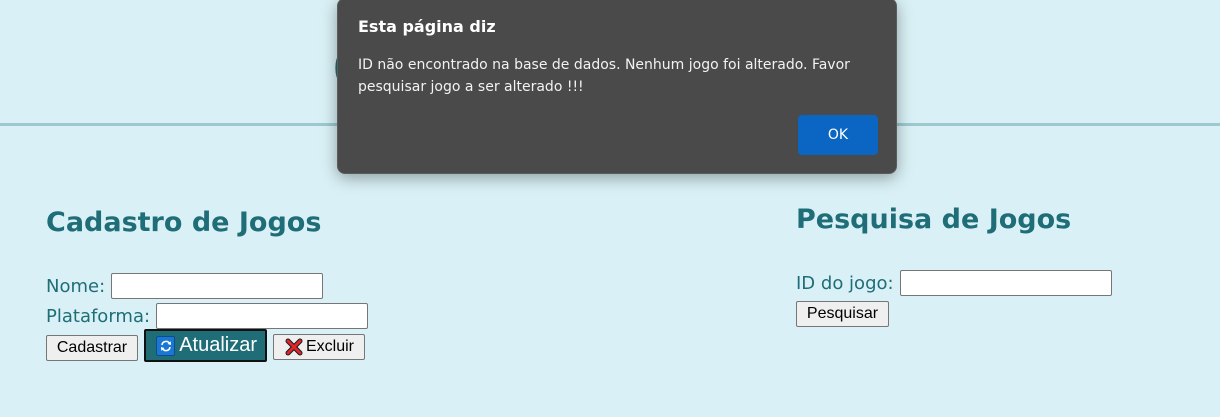 The image size is (1220, 417). What do you see at coordinates (329, 346) in the screenshot?
I see `excluir-button-label: Excluir` at bounding box center [329, 346].